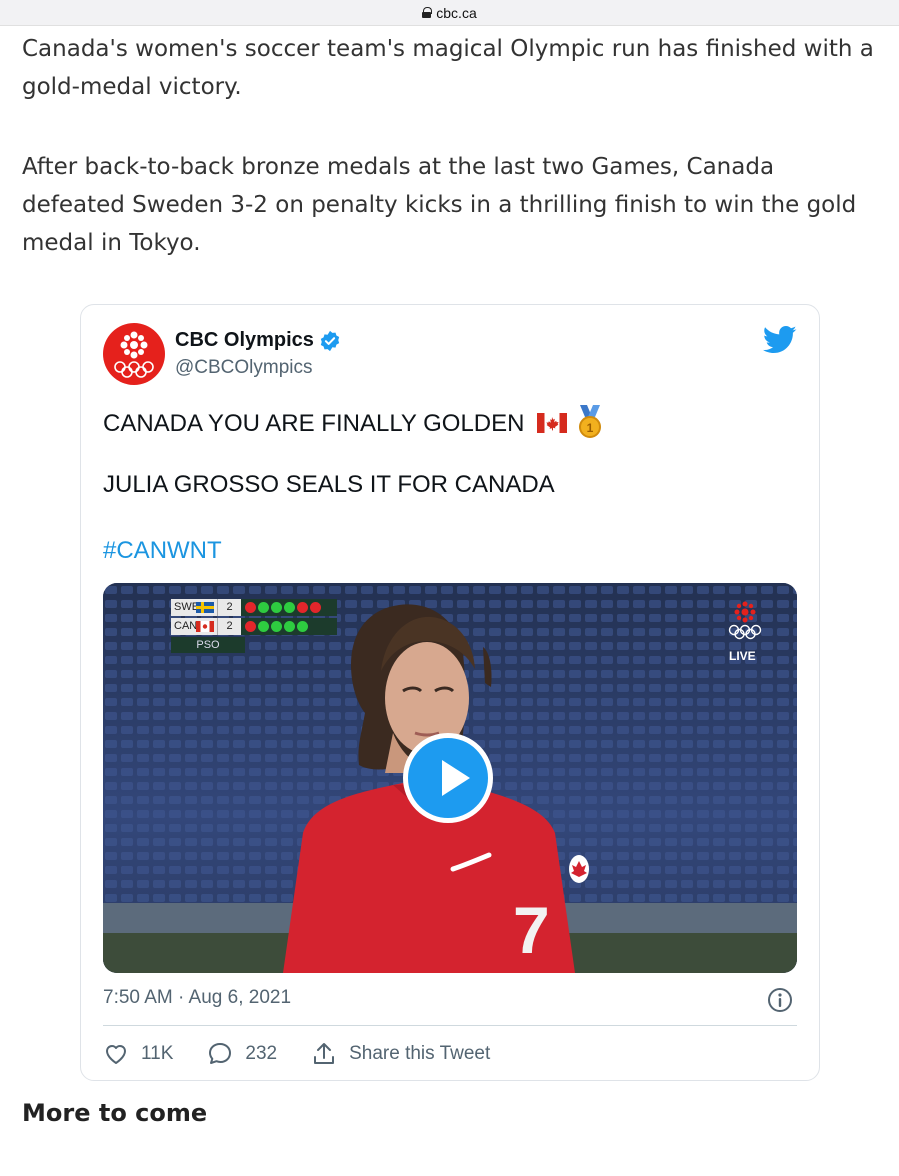  I want to click on avatar, so click(134, 354).